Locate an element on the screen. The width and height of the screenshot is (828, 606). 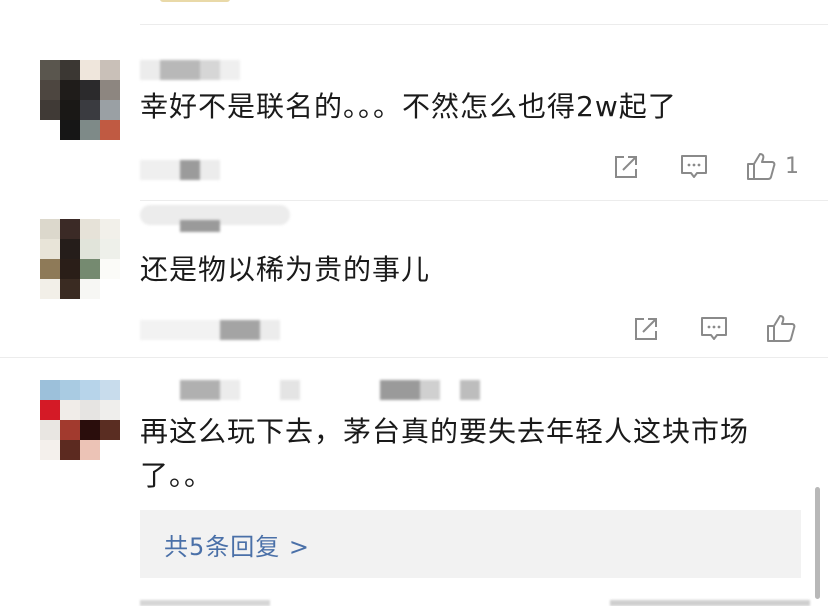
reply-summary-box: 共5条回复 > is located at coordinates (470, 544).